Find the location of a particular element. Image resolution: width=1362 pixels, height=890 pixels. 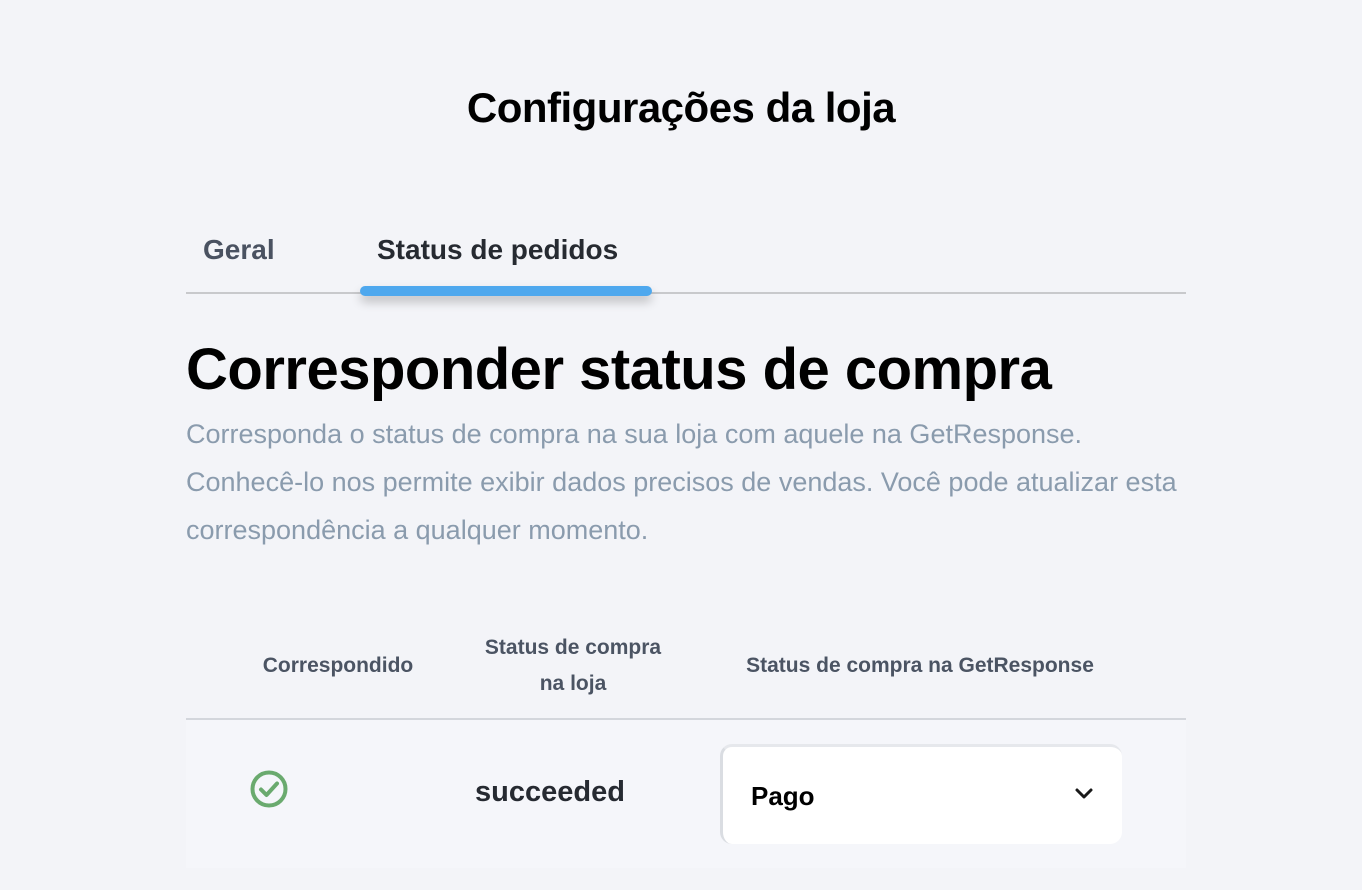

table-row: succeeded Pago is located at coordinates (686, 794).